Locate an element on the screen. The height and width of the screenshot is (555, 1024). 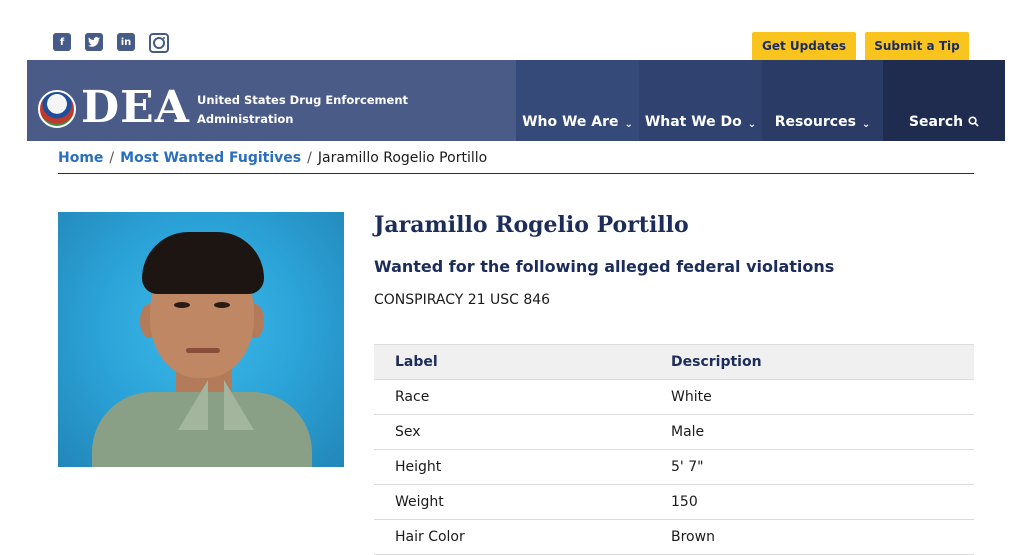
search-icon is located at coordinates (973, 123).